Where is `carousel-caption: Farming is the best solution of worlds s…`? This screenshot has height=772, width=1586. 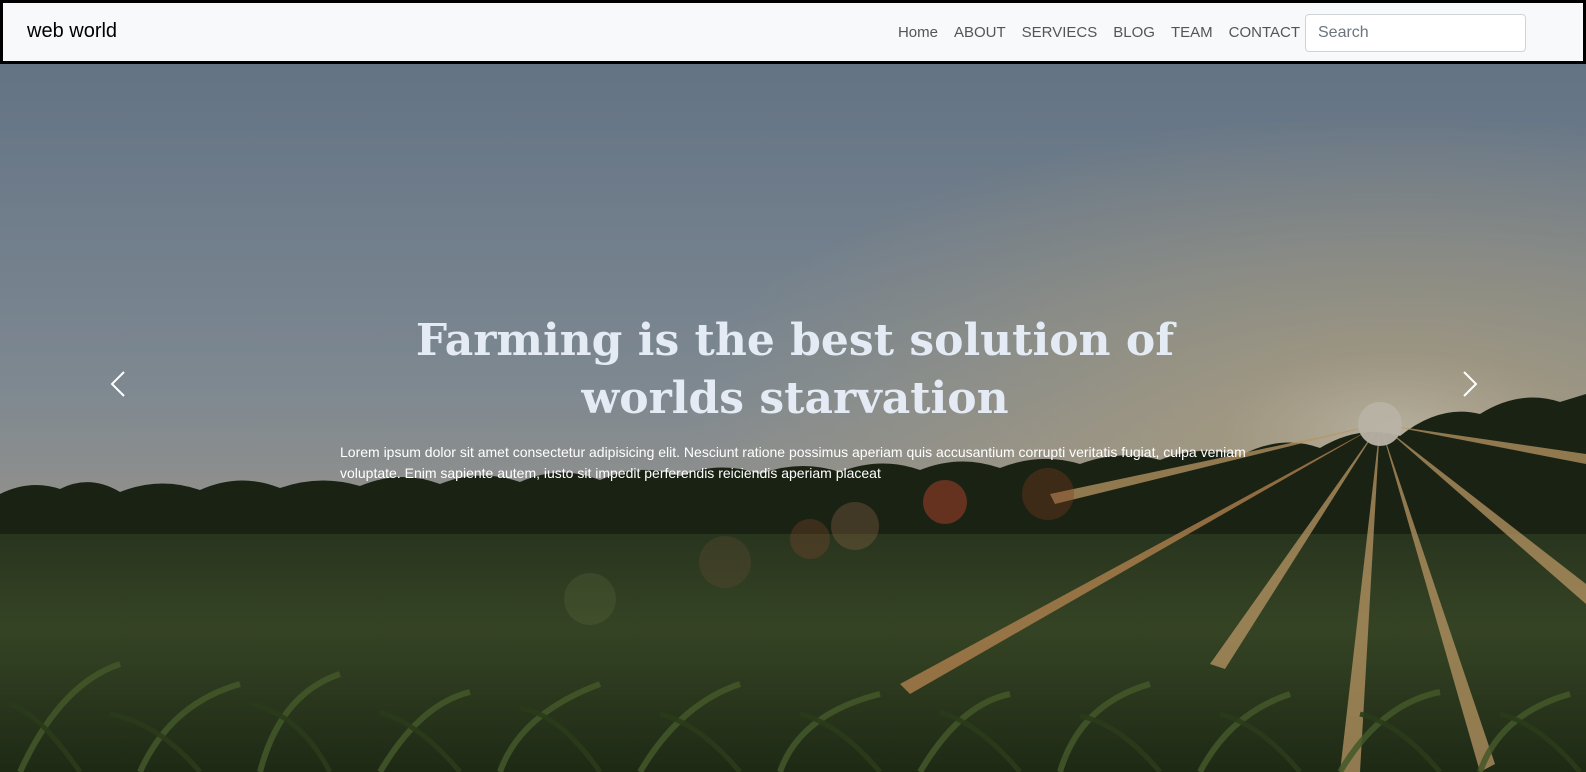
carousel-caption: Farming is the best solution of worlds s… is located at coordinates (795, 398).